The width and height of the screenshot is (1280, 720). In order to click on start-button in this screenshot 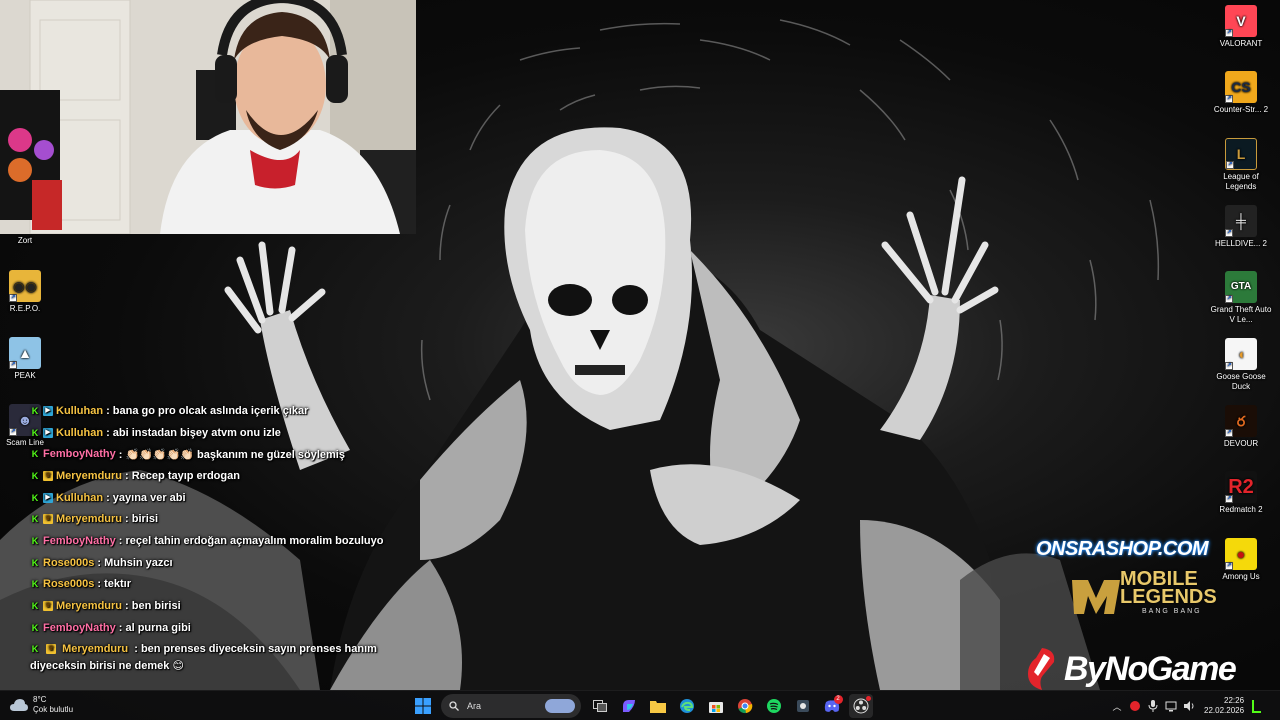, I will do `click(423, 706)`.